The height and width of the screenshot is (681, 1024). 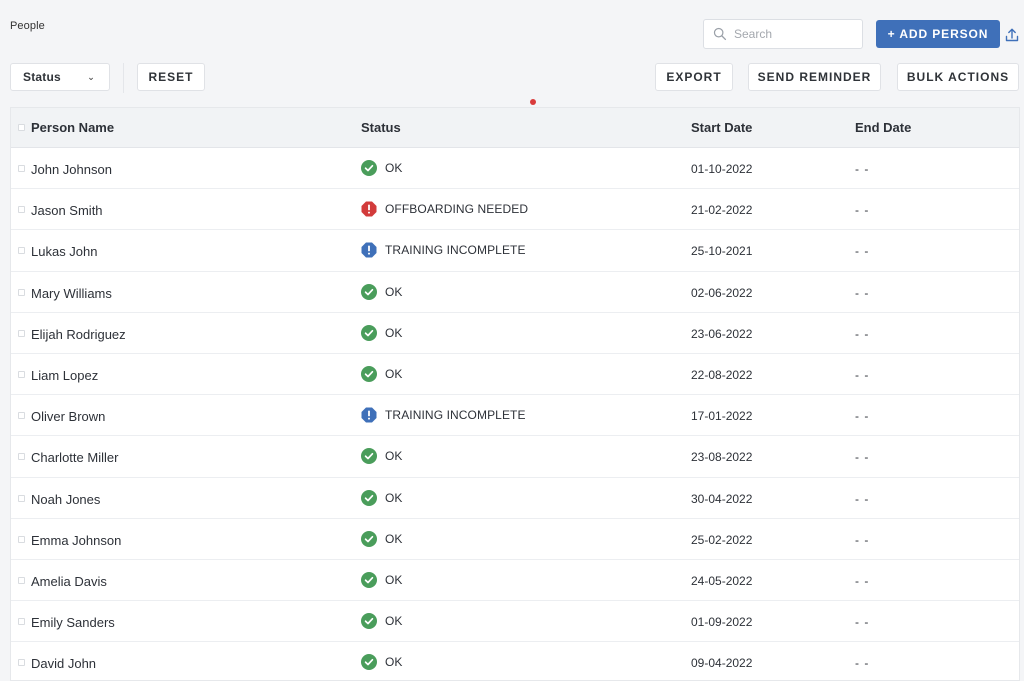 What do you see at coordinates (68, 416) in the screenshot?
I see `person-name: Oliver Brown` at bounding box center [68, 416].